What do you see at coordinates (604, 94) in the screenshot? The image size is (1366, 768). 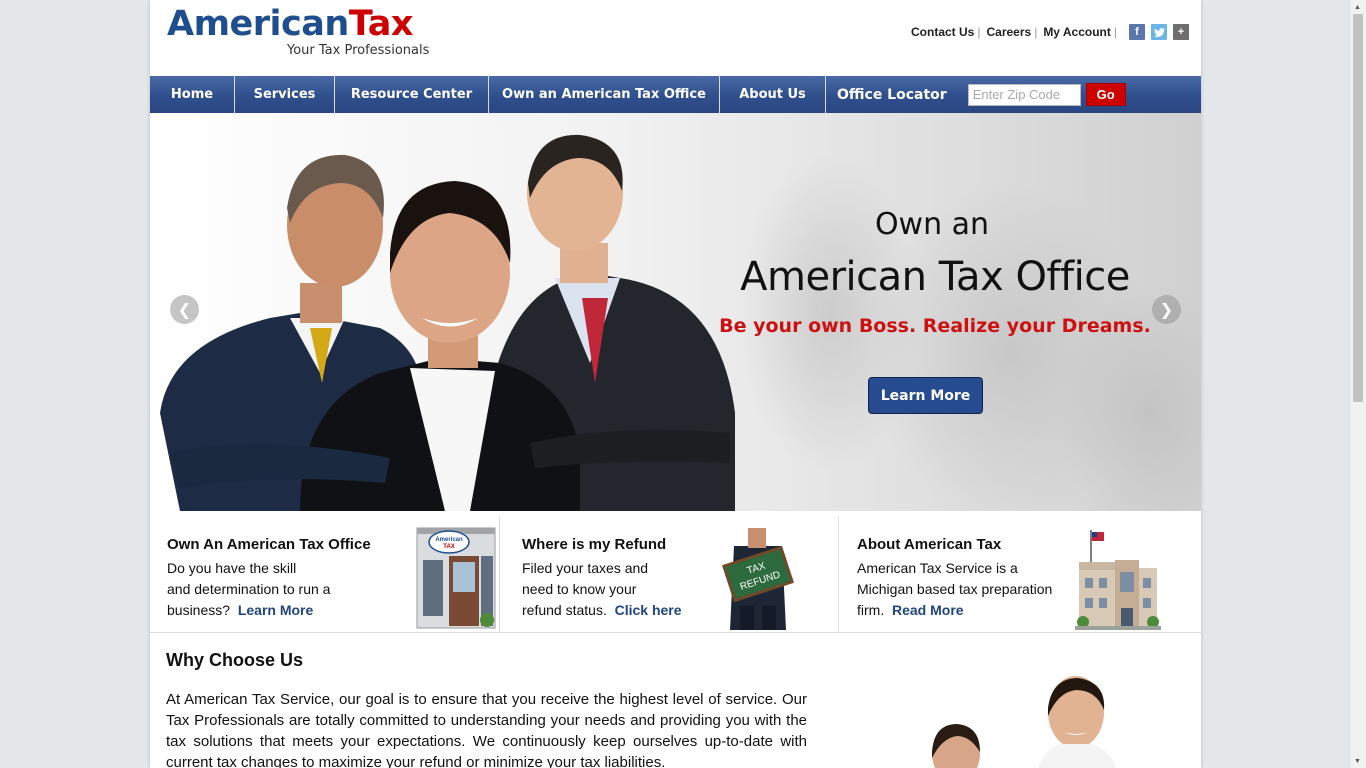 I see `nav-own-office: Own an American Tax Office` at bounding box center [604, 94].